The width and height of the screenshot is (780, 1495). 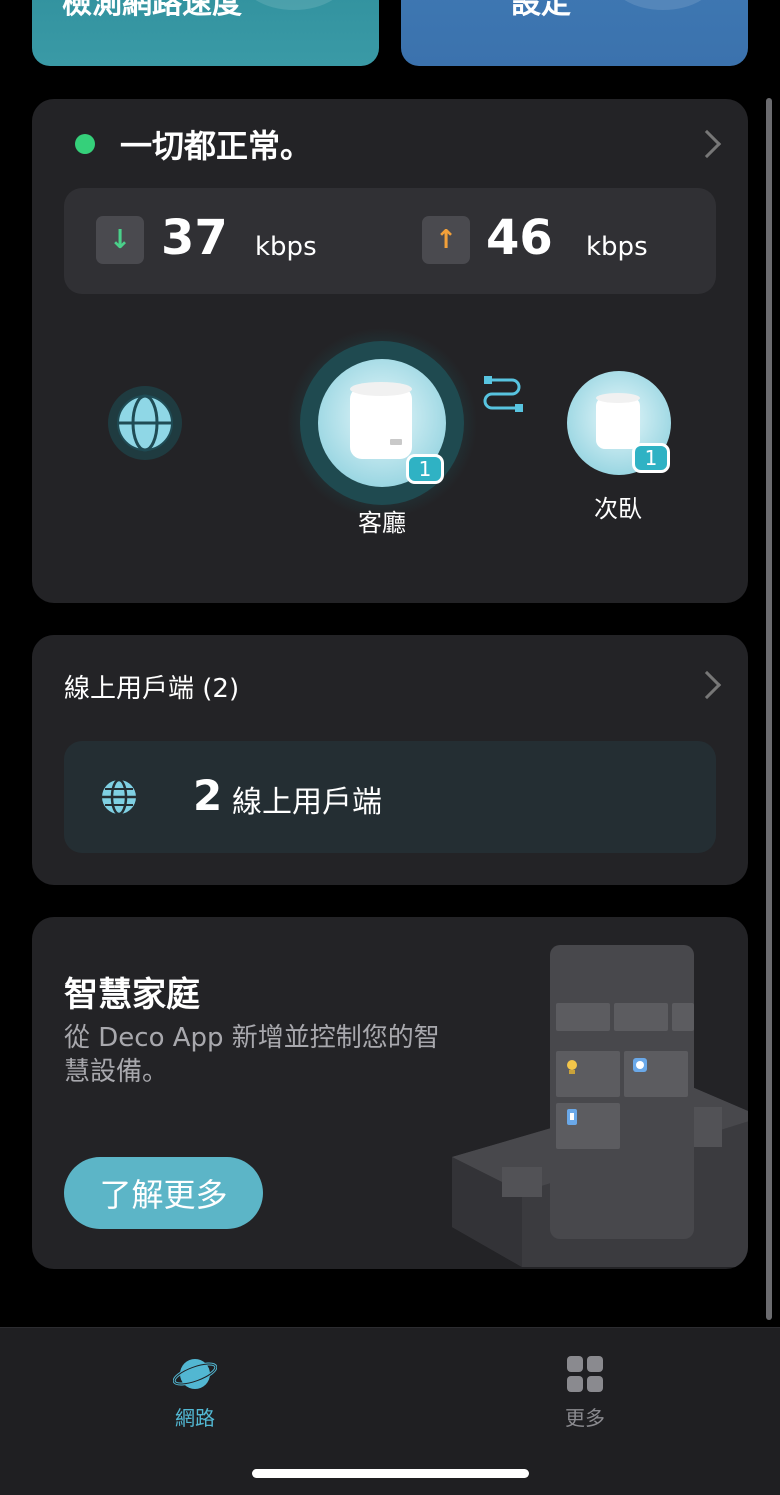 What do you see at coordinates (425, 469) in the screenshot?
I see `main-node-client-badge: 1` at bounding box center [425, 469].